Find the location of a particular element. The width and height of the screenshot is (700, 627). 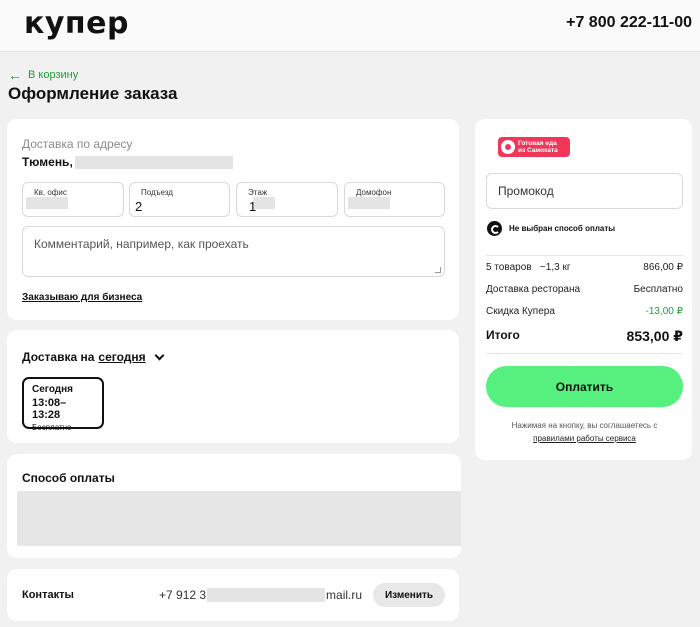

resize-grip-icon is located at coordinates (438, 270).